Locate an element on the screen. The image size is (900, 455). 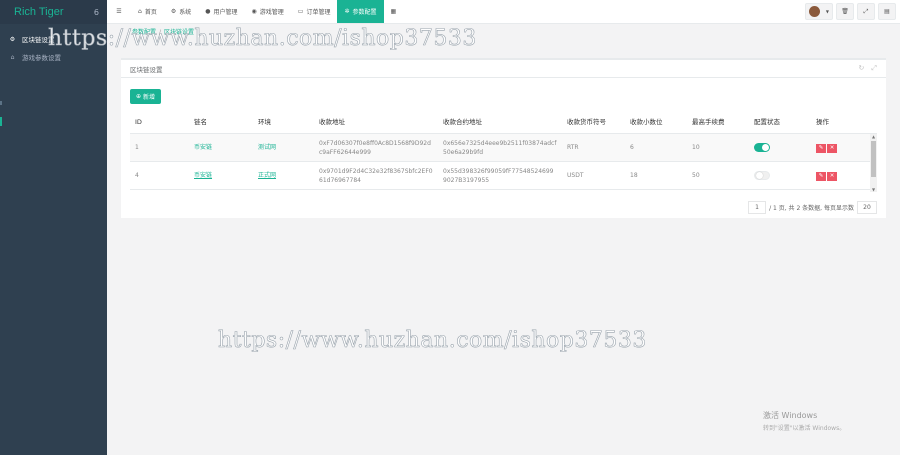
windows-activation-notice: 激活 Windows 转到"设置"以激活 Windows。 is located at coordinates (804, 421).